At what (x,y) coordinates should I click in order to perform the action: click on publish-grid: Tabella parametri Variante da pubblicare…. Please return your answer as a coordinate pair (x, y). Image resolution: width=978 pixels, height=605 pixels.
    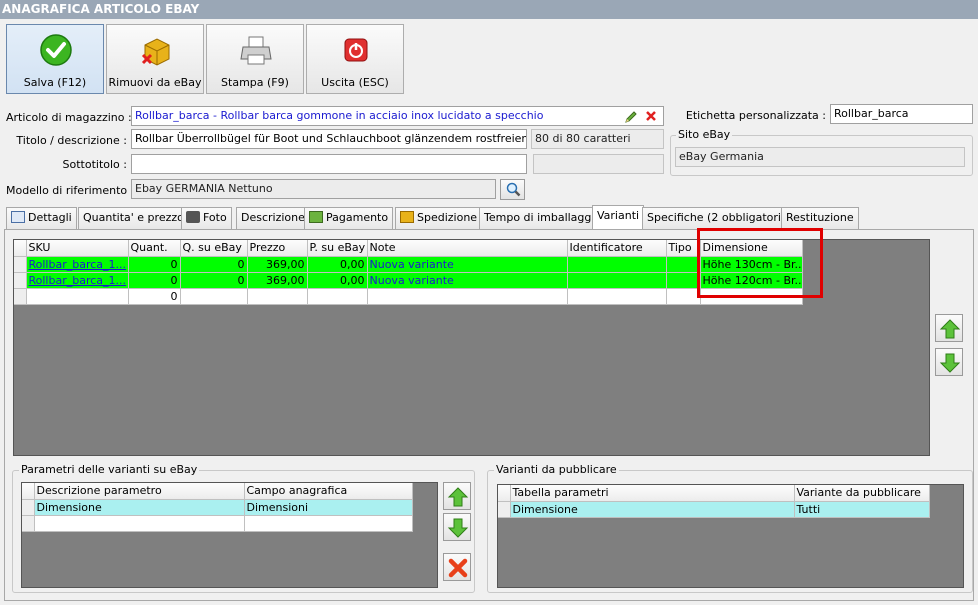
    Looking at the image, I should click on (730, 536).